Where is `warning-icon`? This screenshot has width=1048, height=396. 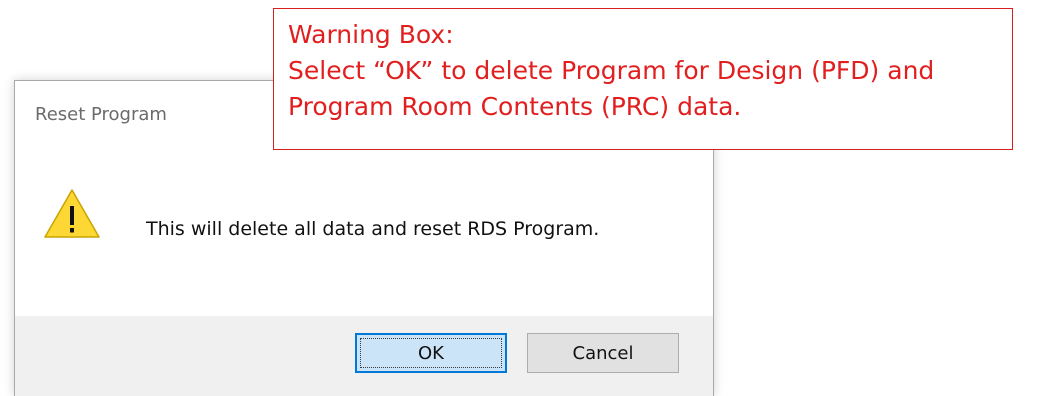 warning-icon is located at coordinates (72, 213).